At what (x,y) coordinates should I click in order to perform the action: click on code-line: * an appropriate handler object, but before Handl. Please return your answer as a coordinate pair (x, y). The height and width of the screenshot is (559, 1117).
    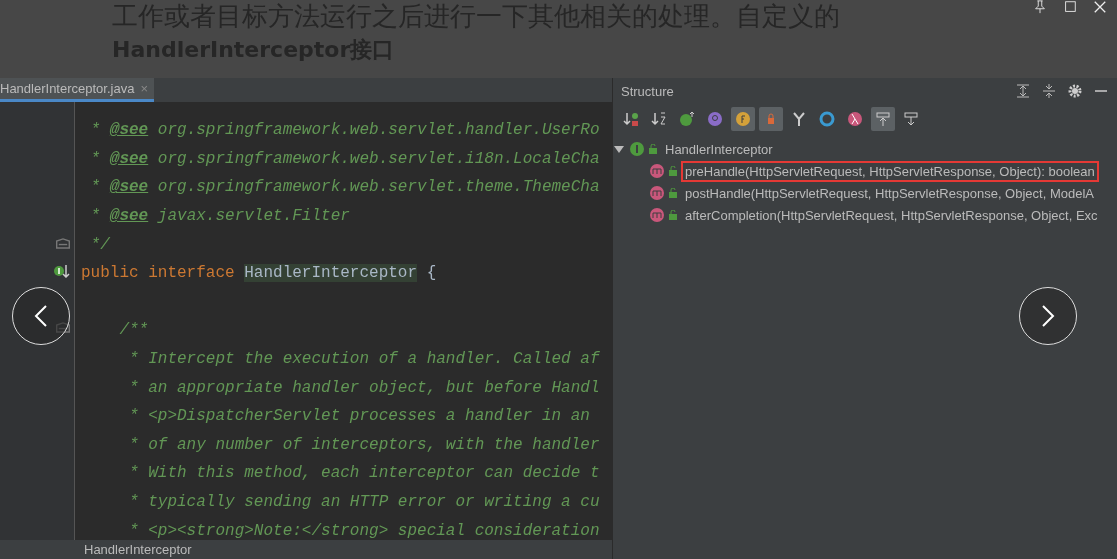
    Looking at the image, I should click on (364, 387).